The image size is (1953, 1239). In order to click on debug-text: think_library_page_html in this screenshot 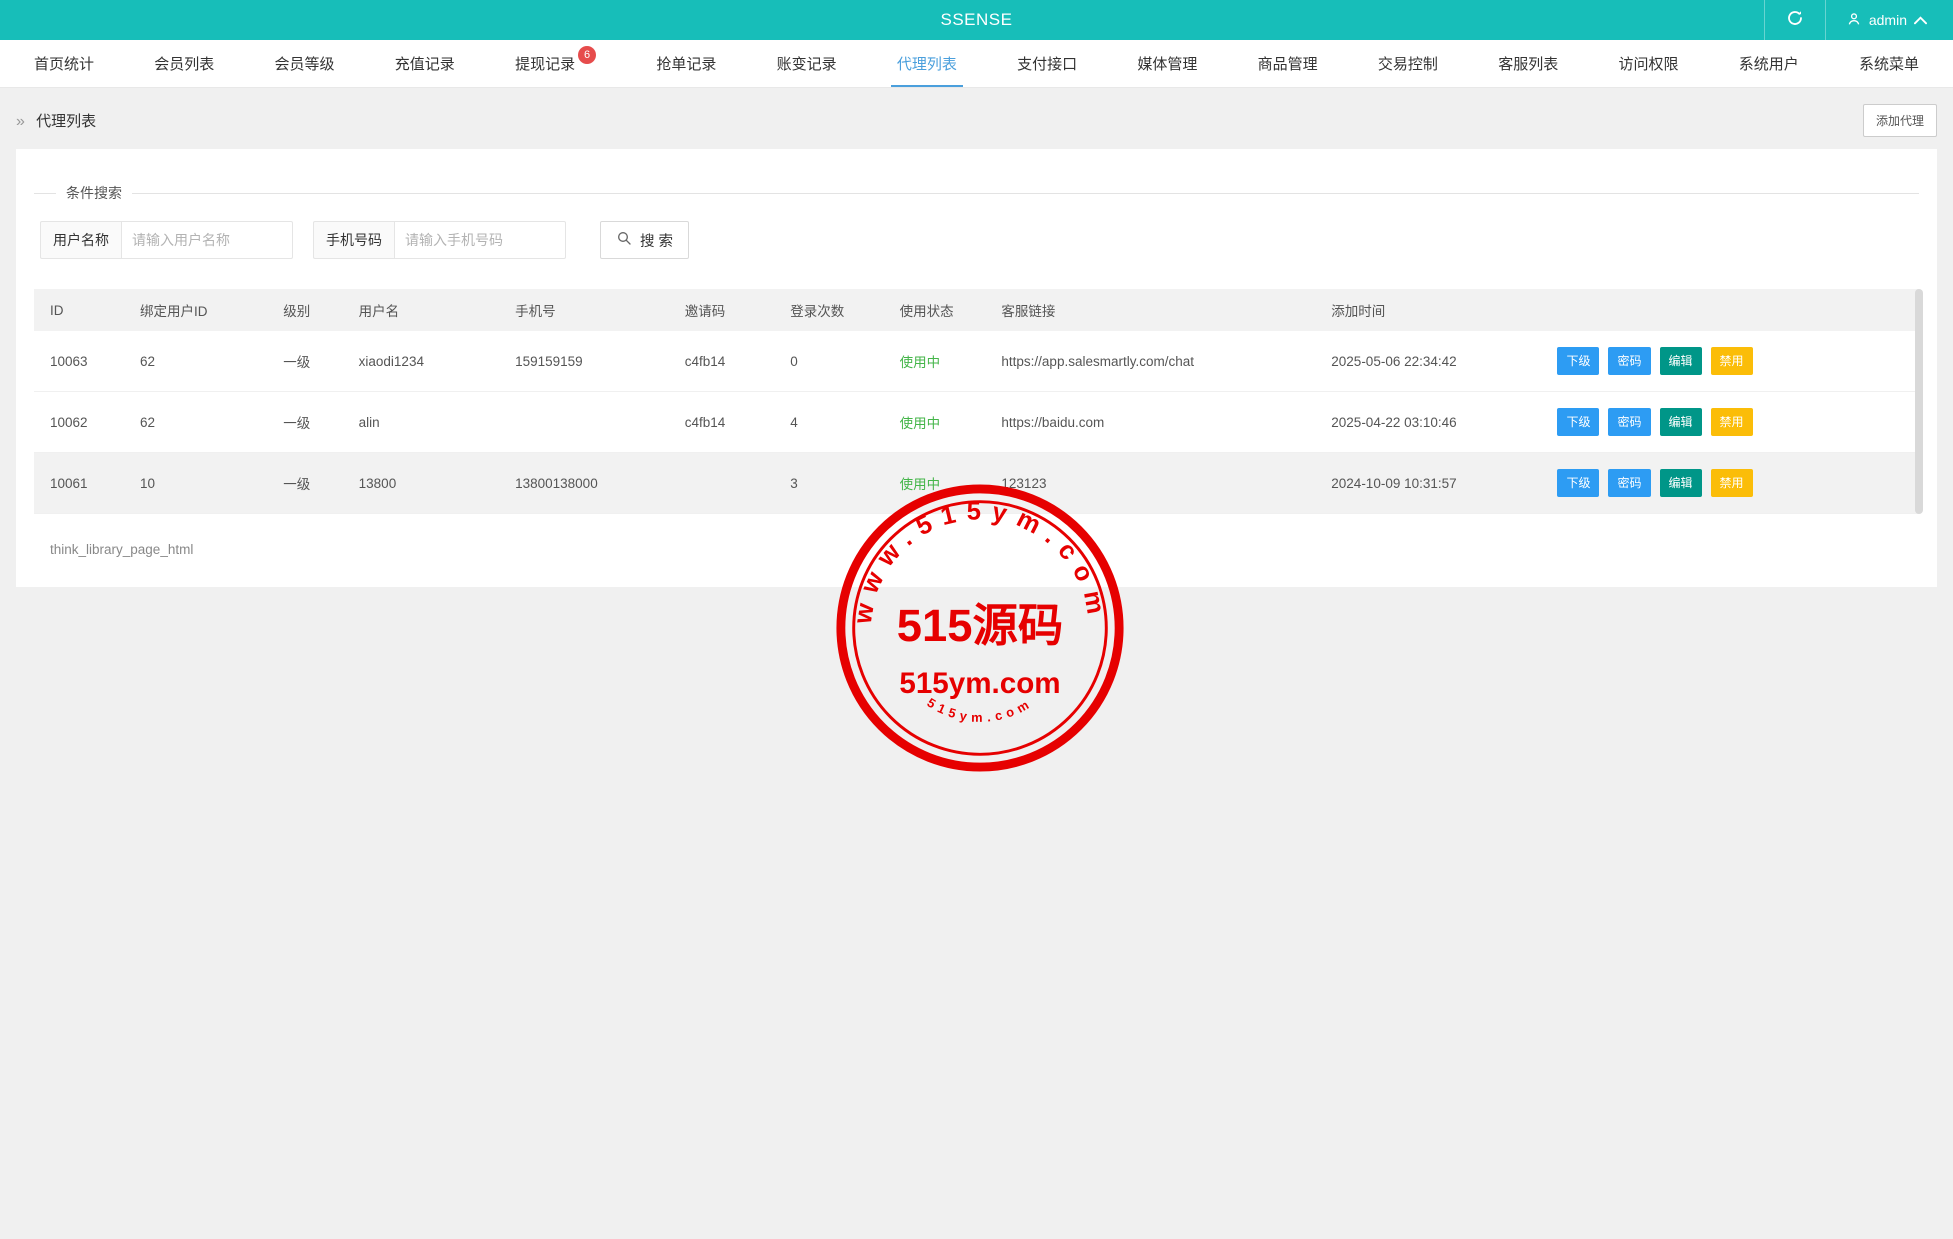, I will do `click(122, 549)`.